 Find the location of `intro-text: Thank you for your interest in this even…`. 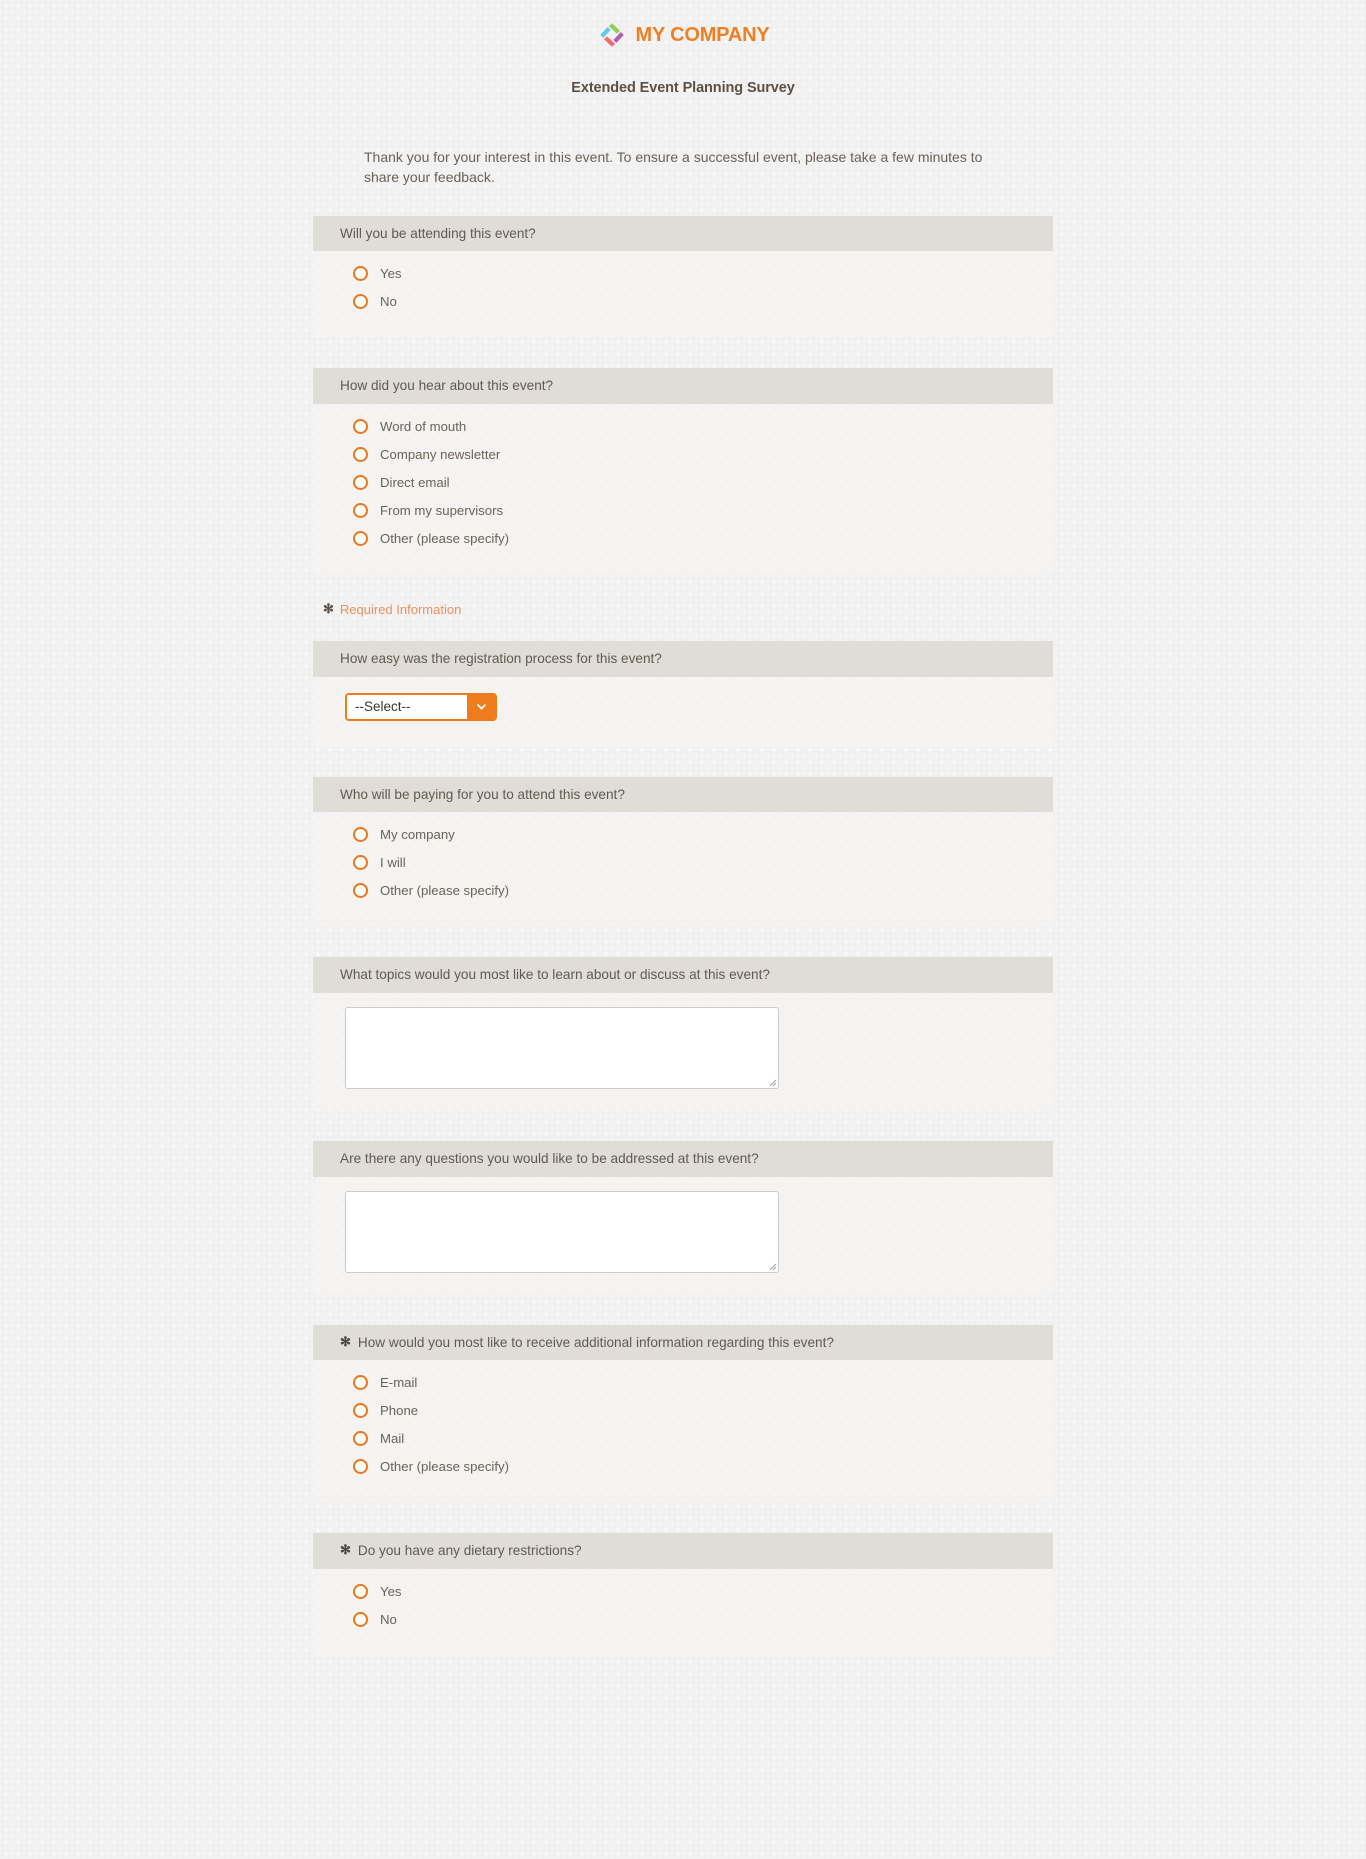

intro-text: Thank you for your interest in this even… is located at coordinates (673, 167).